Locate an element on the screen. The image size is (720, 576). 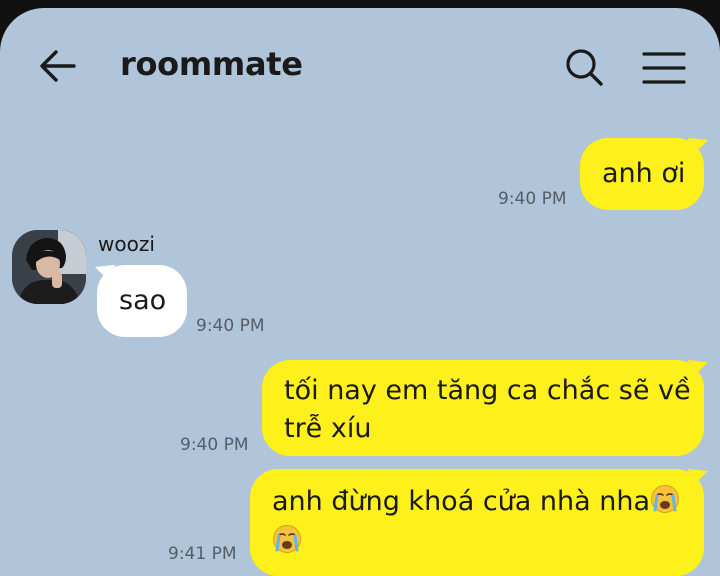
message-text-line: tối nay em tăng ca chắc sẽ về is located at coordinates (487, 390).